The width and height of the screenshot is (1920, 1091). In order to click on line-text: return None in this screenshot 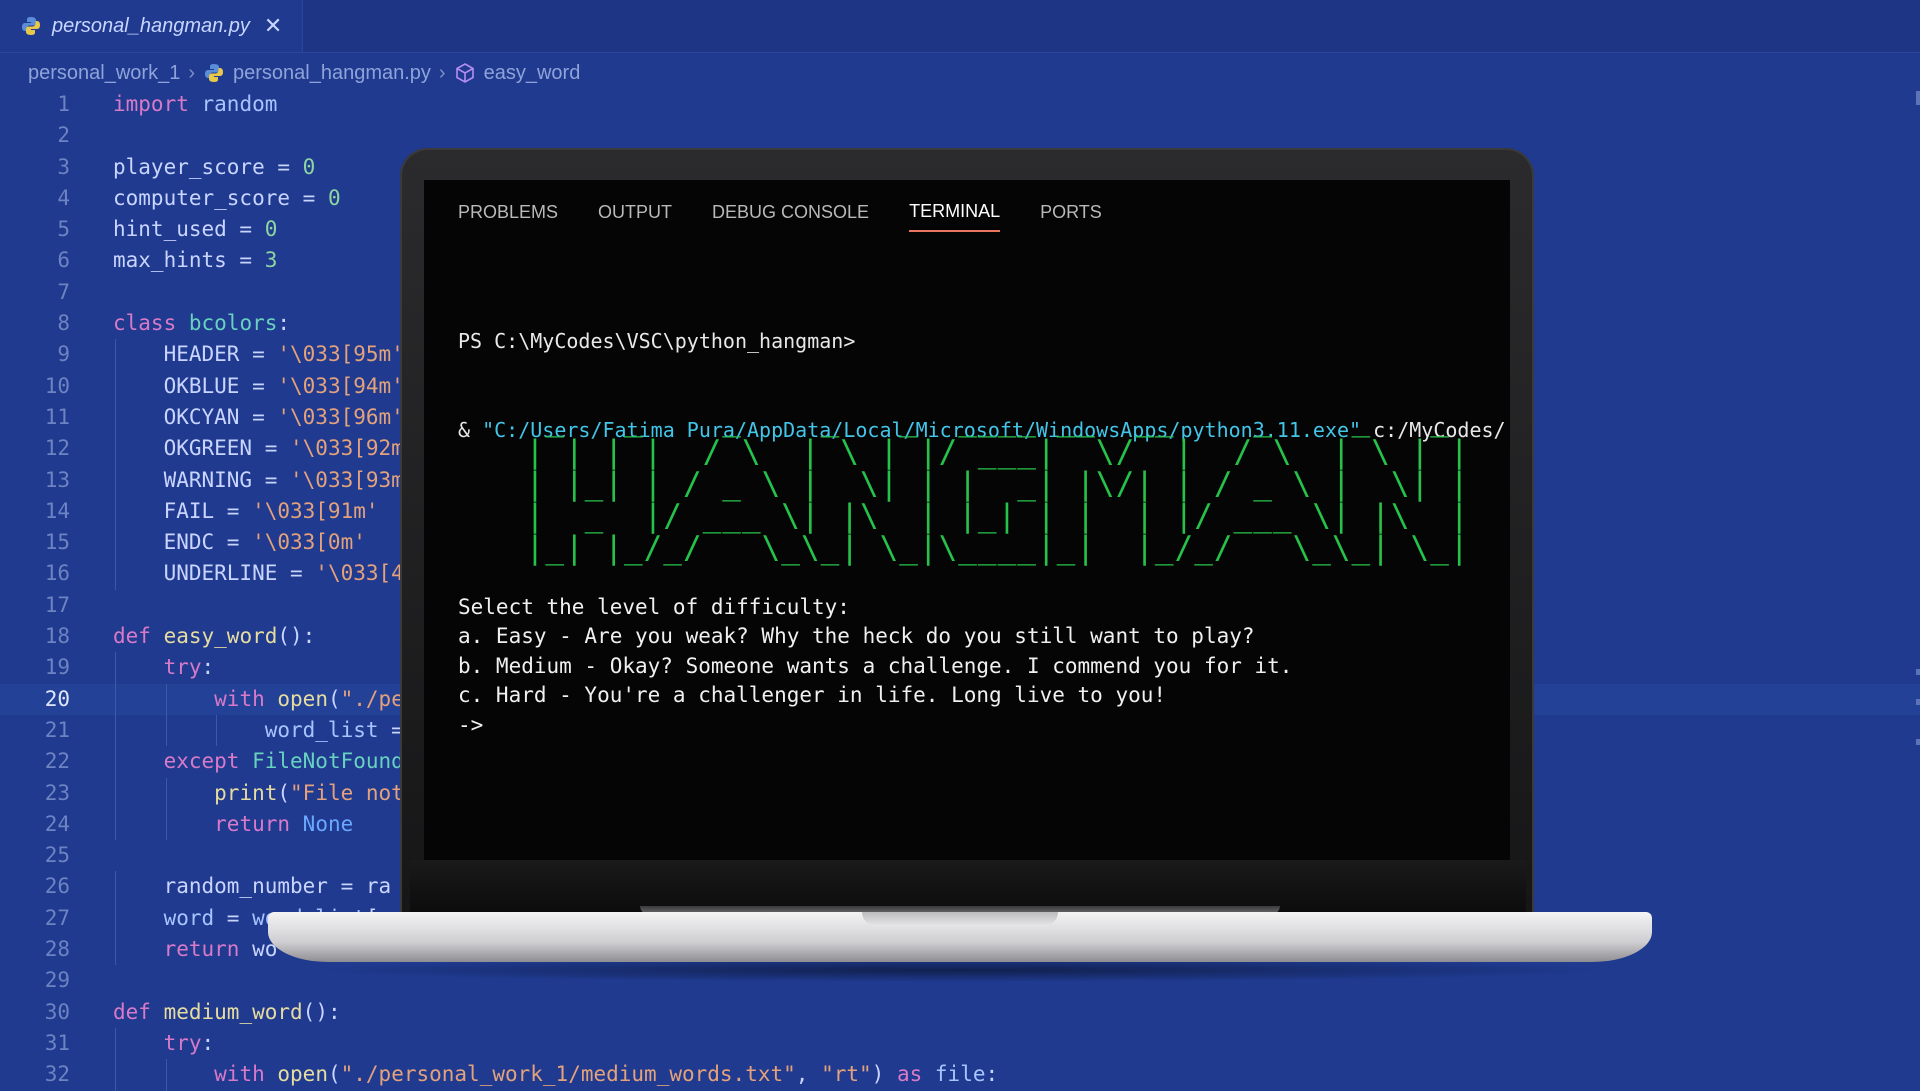, I will do `click(284, 823)`.